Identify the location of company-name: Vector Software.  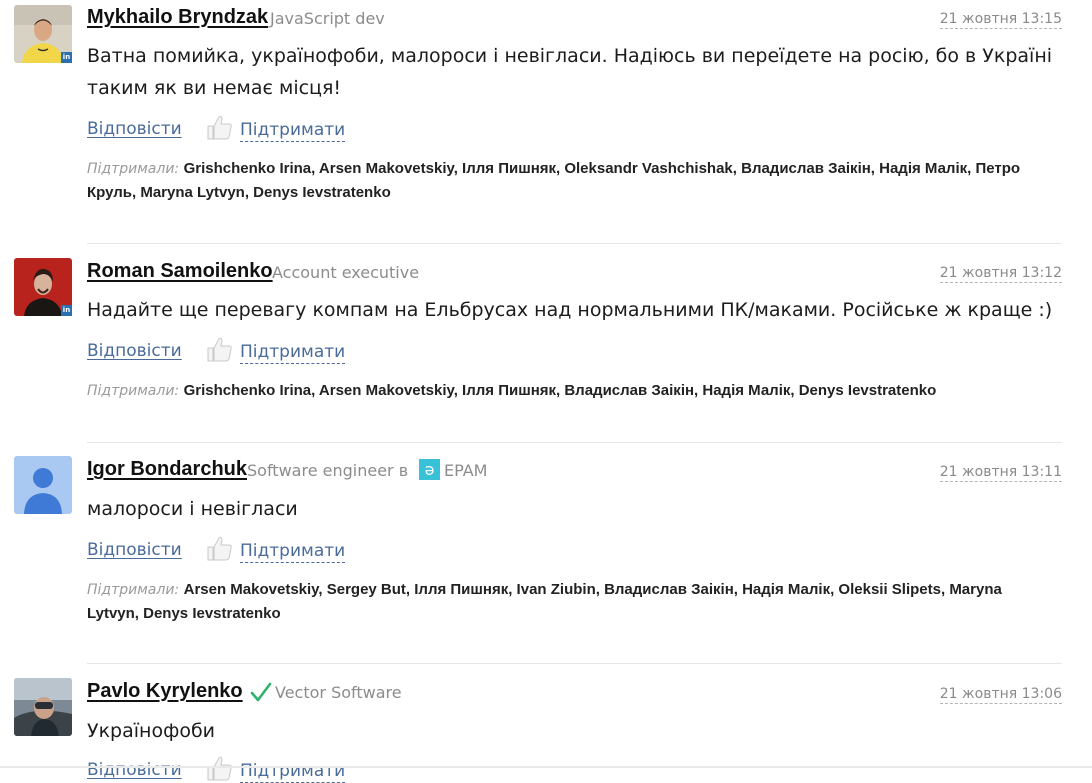
(338, 692).